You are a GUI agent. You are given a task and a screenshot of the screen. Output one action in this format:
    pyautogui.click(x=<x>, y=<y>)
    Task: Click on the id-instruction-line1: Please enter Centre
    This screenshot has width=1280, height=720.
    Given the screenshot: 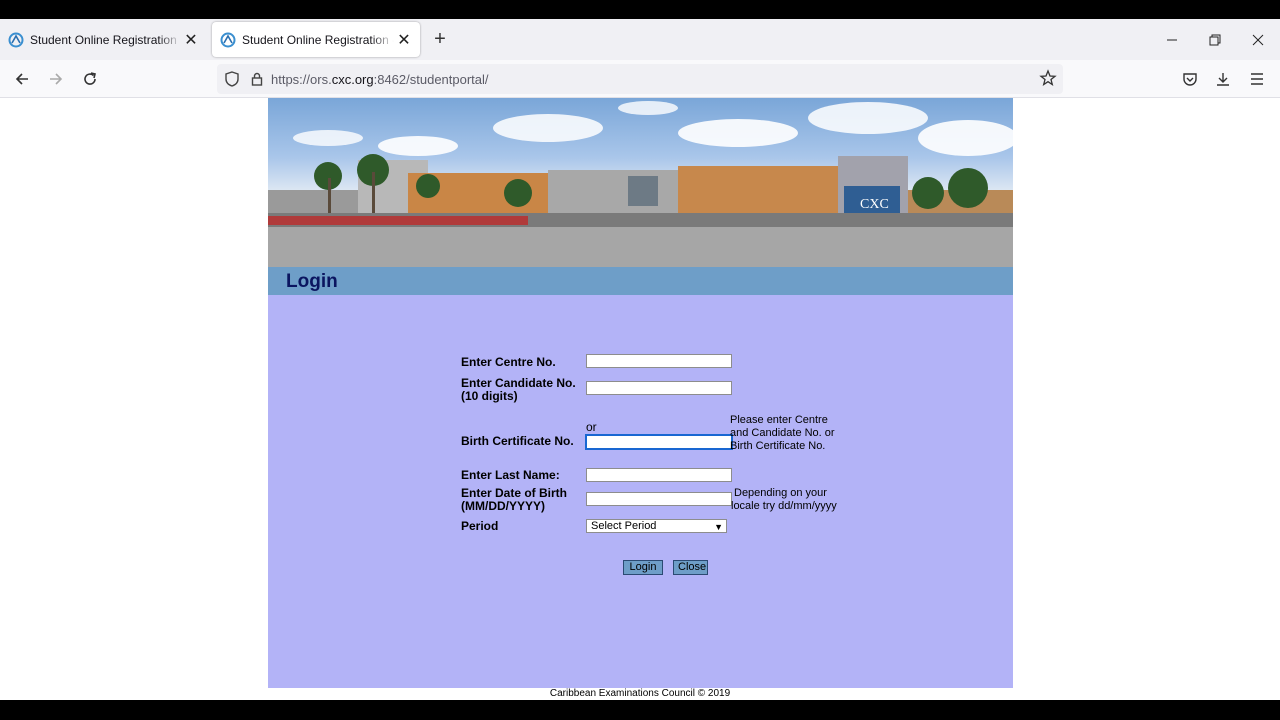 What is the action you would take?
    pyautogui.click(x=779, y=420)
    